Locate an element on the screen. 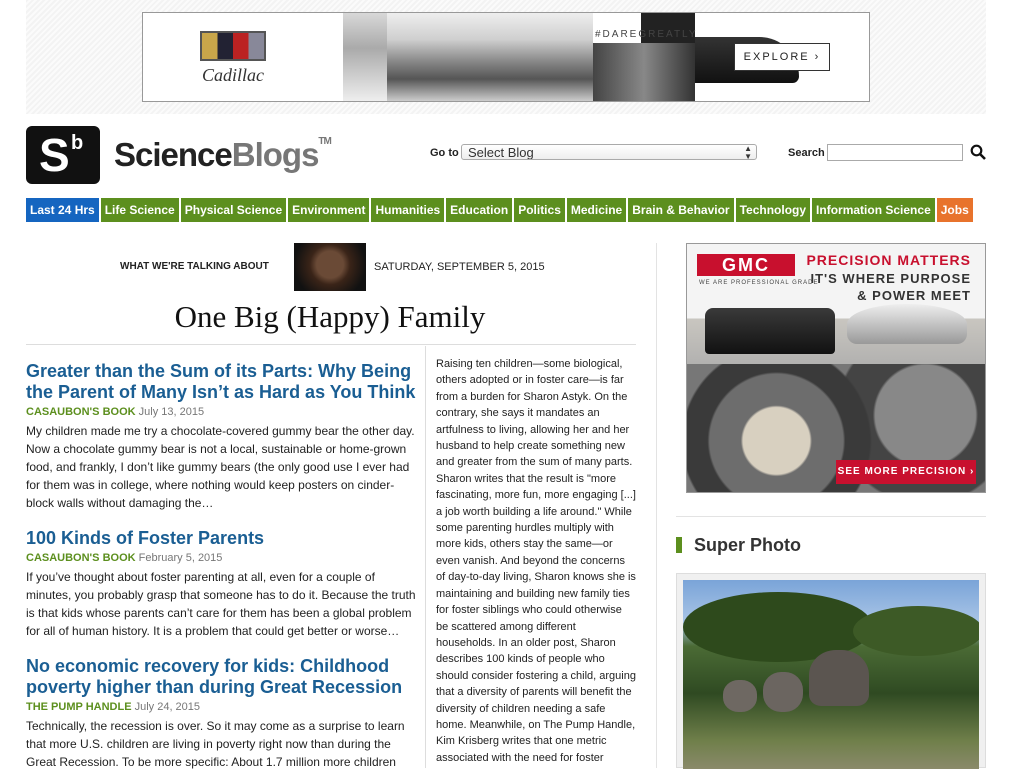 This screenshot has width=1024, height=771. ad-hashtag: #DAREGREATLY is located at coordinates (646, 34).